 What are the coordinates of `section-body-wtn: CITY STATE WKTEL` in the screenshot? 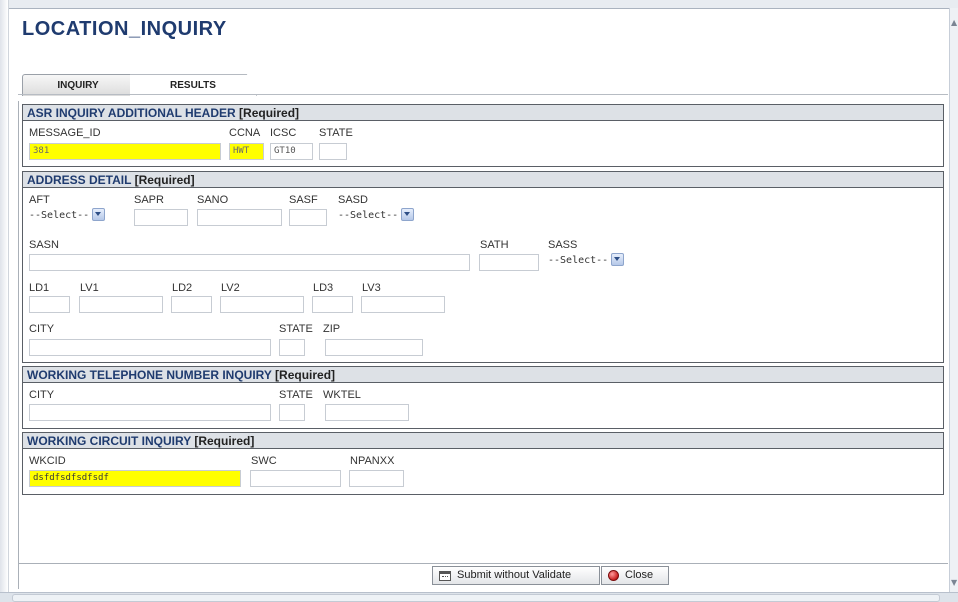 It's located at (483, 406).